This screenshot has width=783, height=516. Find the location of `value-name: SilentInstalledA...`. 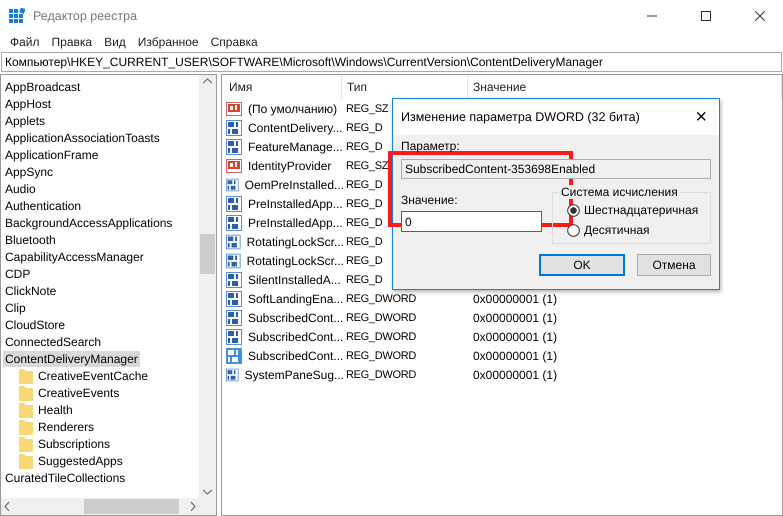

value-name: SilentInstalledA... is located at coordinates (293, 279).